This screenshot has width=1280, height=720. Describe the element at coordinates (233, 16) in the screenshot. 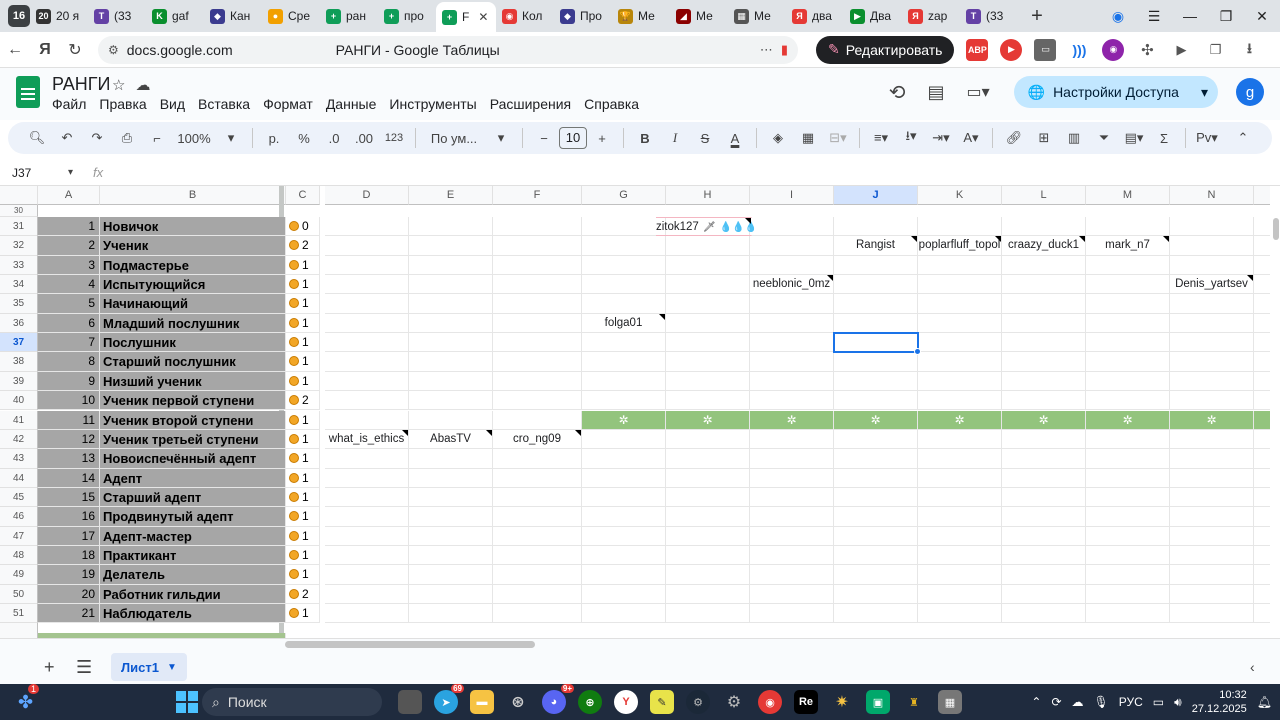

I see `browser-tab: ◆ Кан` at that location.